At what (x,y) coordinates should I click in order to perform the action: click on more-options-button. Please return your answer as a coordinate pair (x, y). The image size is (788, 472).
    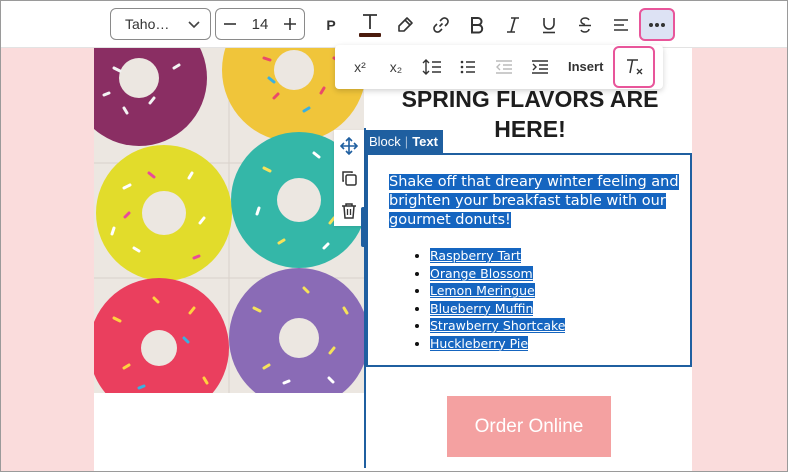
    Looking at the image, I should click on (657, 24).